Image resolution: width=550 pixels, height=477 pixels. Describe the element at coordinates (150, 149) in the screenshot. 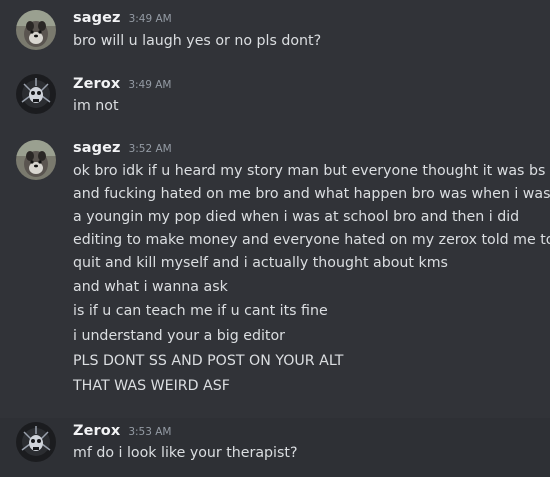

I see `timestamp: 3:52 AM` at that location.